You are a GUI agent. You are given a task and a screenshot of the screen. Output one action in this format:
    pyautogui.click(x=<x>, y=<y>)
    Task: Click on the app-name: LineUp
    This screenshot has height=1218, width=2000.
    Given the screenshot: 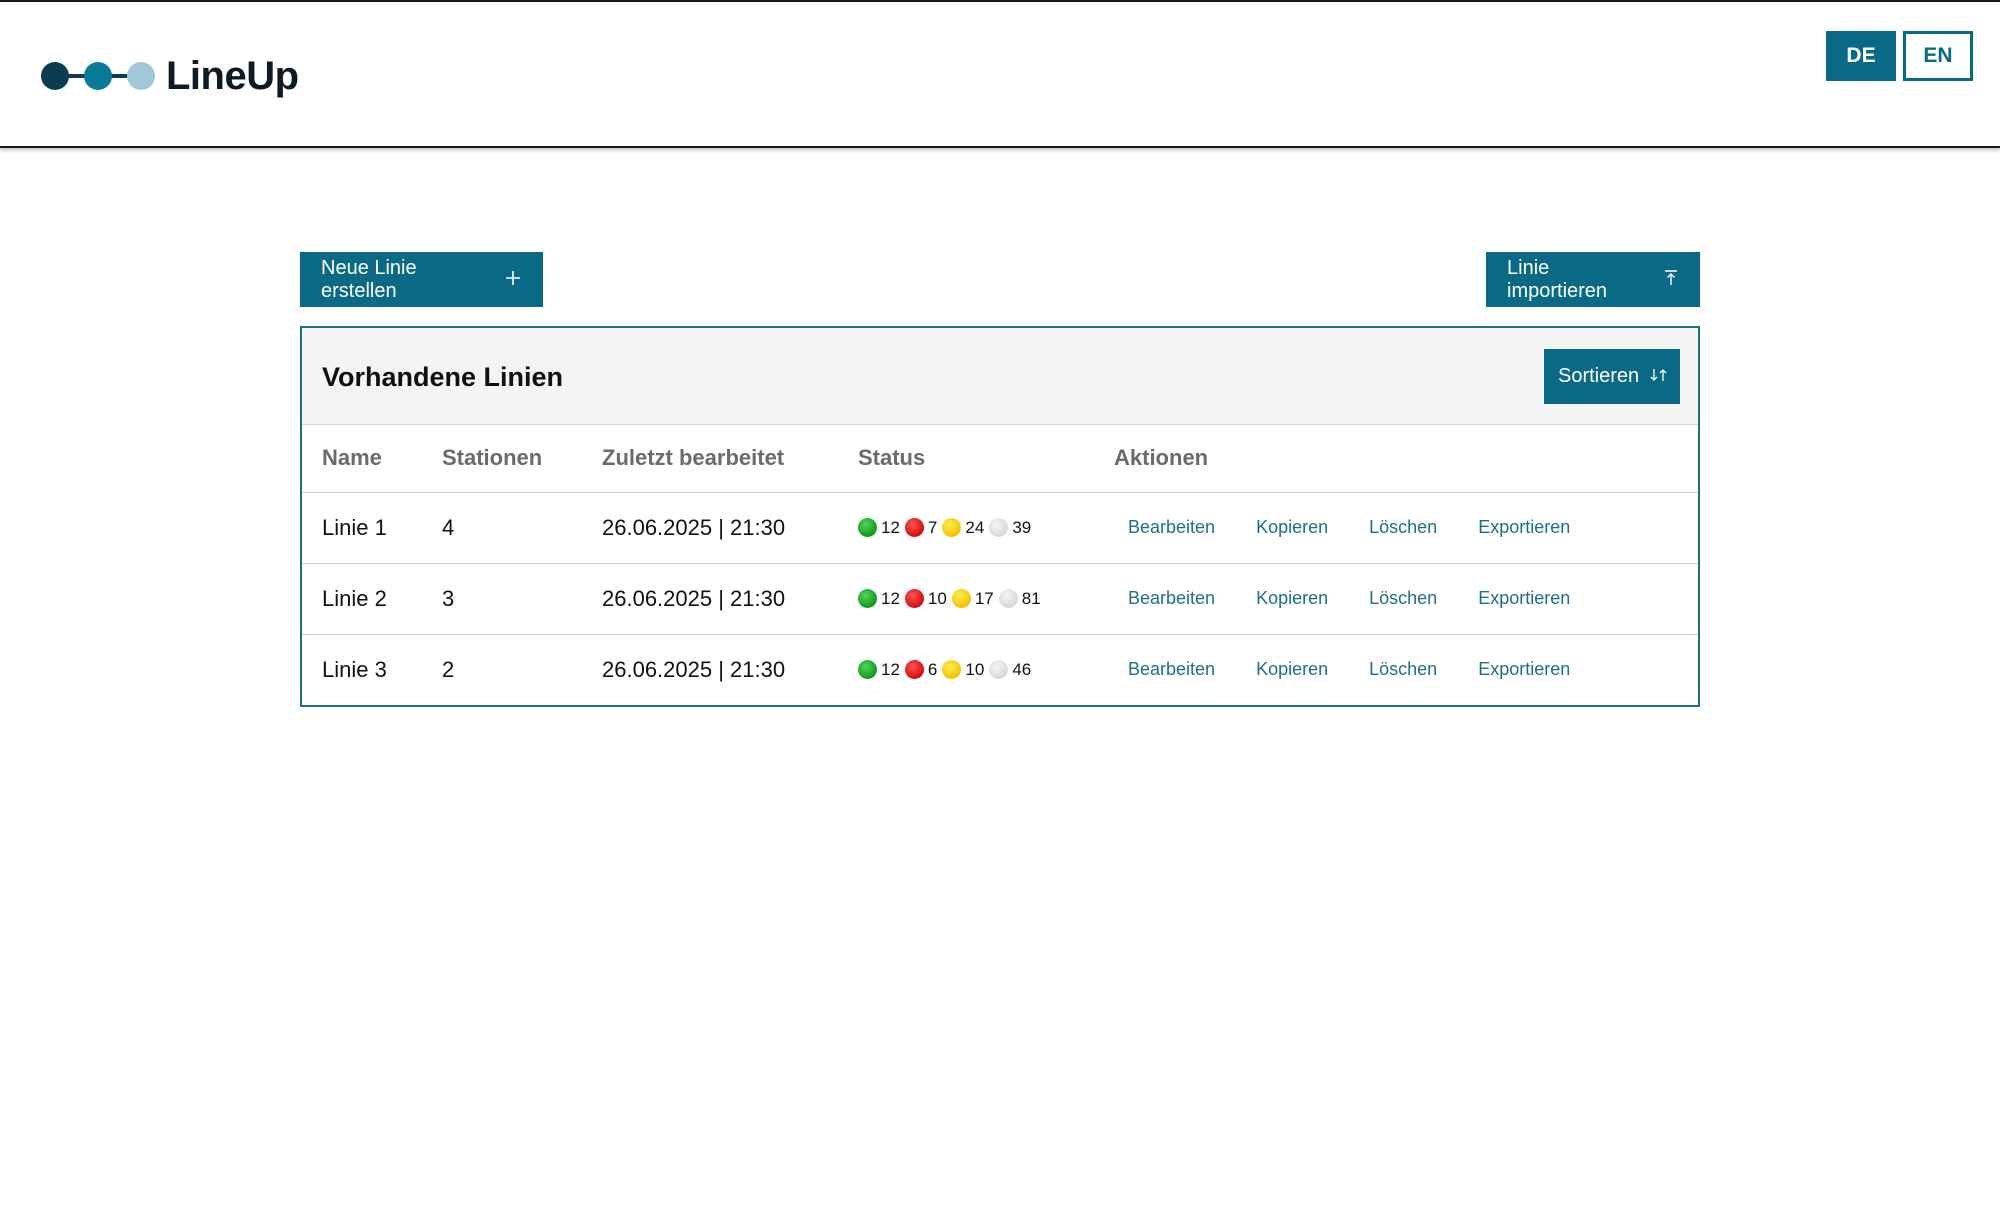 What is the action you would take?
    pyautogui.click(x=232, y=75)
    